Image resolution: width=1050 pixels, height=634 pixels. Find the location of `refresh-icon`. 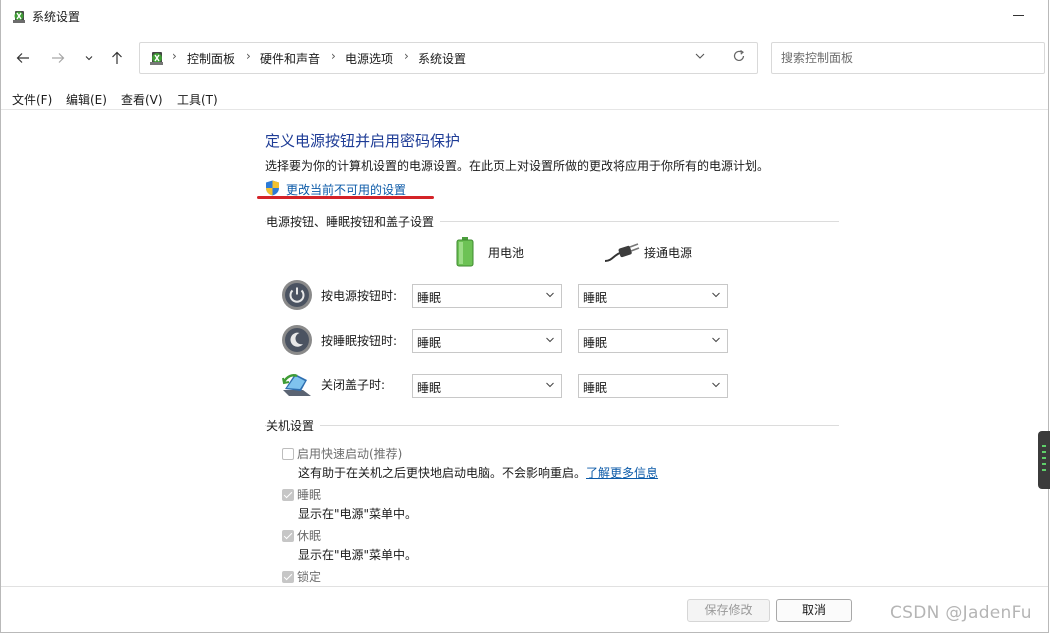

refresh-icon is located at coordinates (739, 56).